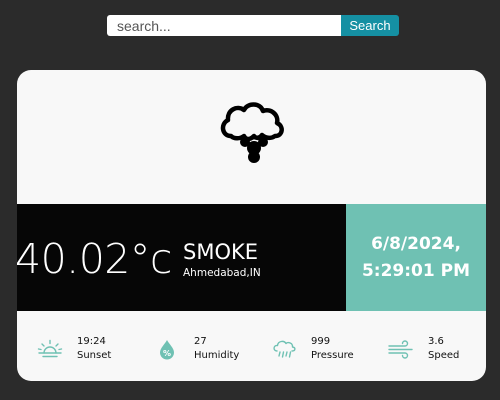 The width and height of the screenshot is (500, 400). I want to click on cloud-icon, so click(252, 132).